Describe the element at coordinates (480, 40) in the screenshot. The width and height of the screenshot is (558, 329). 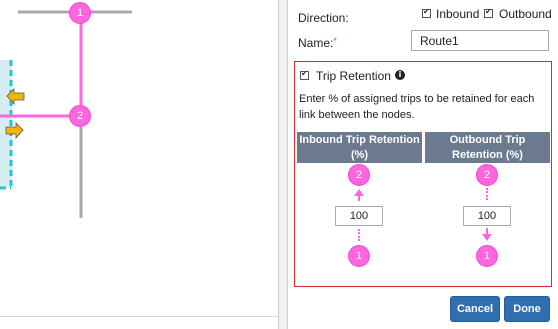
I see `route-name-input` at that location.